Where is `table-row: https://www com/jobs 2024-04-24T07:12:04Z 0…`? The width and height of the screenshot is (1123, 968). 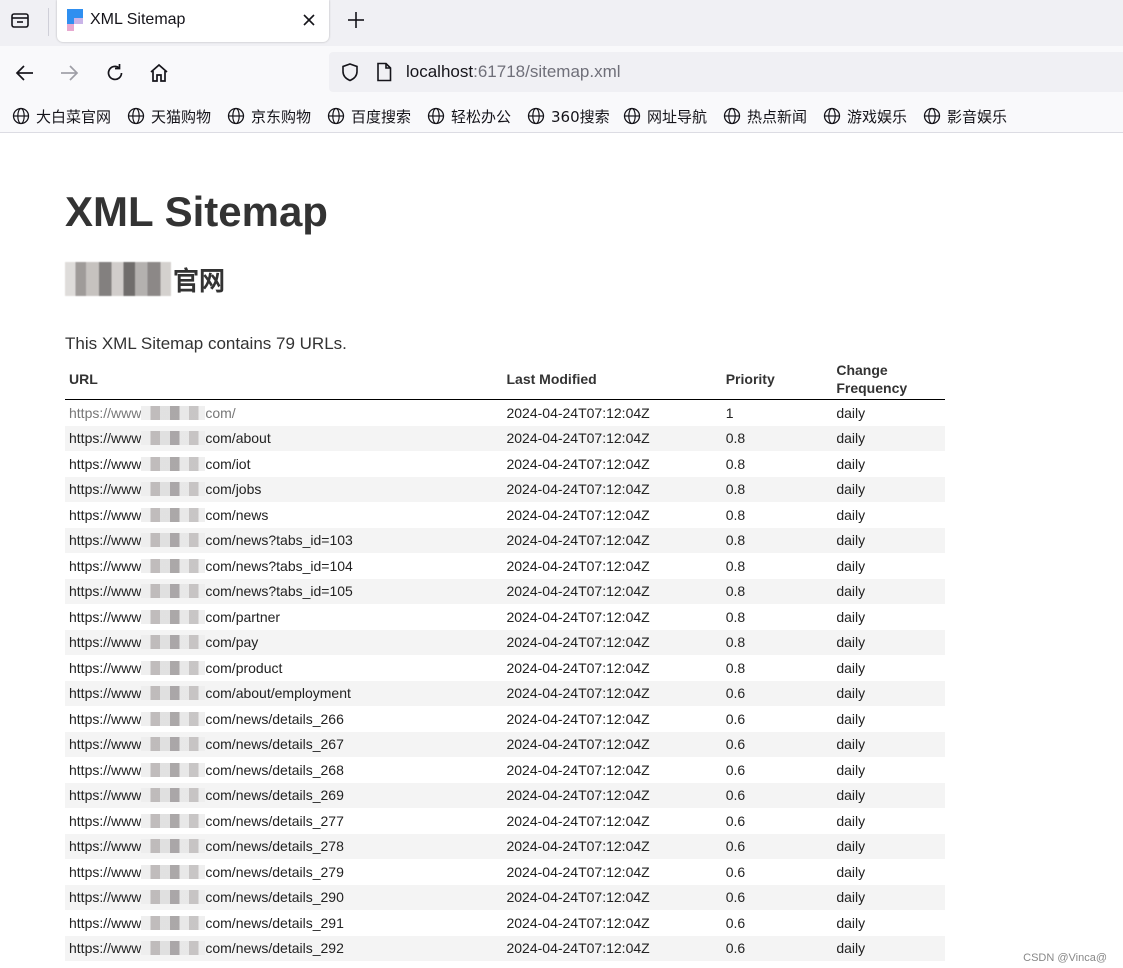 table-row: https://www com/jobs 2024-04-24T07:12:04Z 0… is located at coordinates (505, 489).